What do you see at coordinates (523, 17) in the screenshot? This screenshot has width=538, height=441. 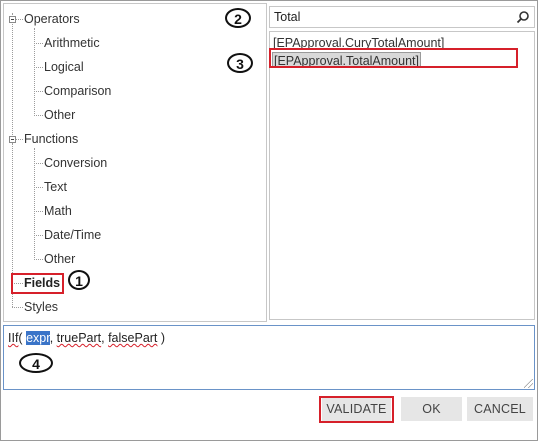 I see `search-icon` at bounding box center [523, 17].